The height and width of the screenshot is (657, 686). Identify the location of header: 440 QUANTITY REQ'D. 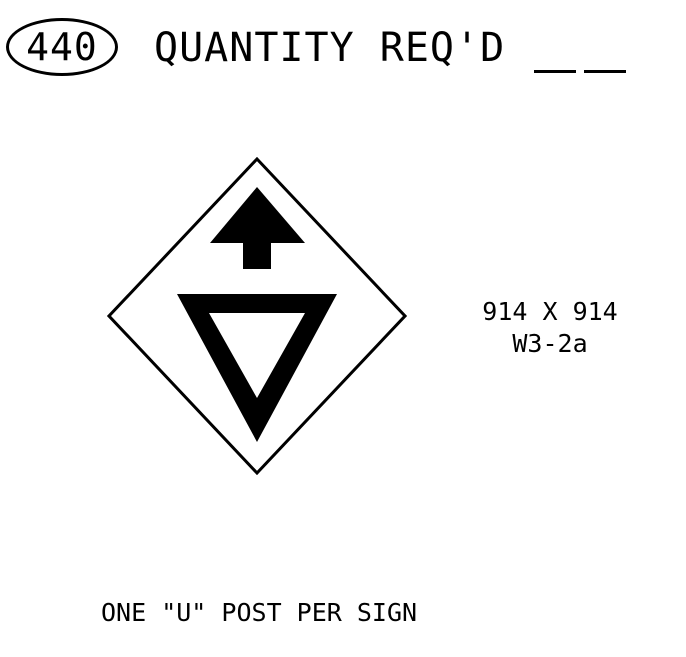
(341, 49).